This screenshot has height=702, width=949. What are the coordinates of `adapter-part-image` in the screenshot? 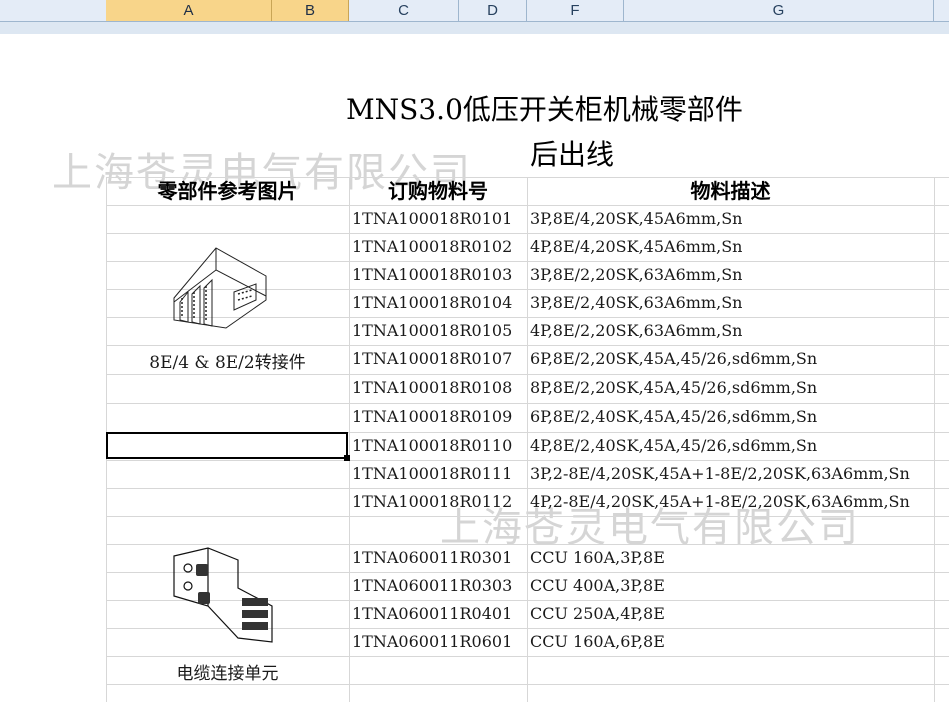 It's located at (220, 288).